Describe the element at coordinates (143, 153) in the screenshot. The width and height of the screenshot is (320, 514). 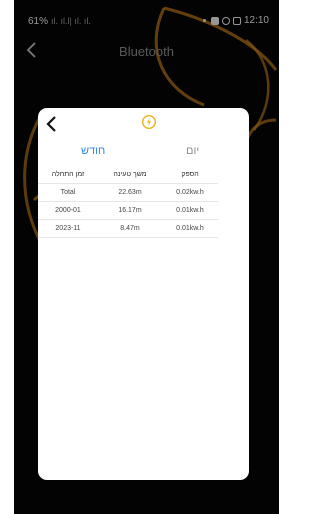
I see `period-tabs: חודש יום` at that location.